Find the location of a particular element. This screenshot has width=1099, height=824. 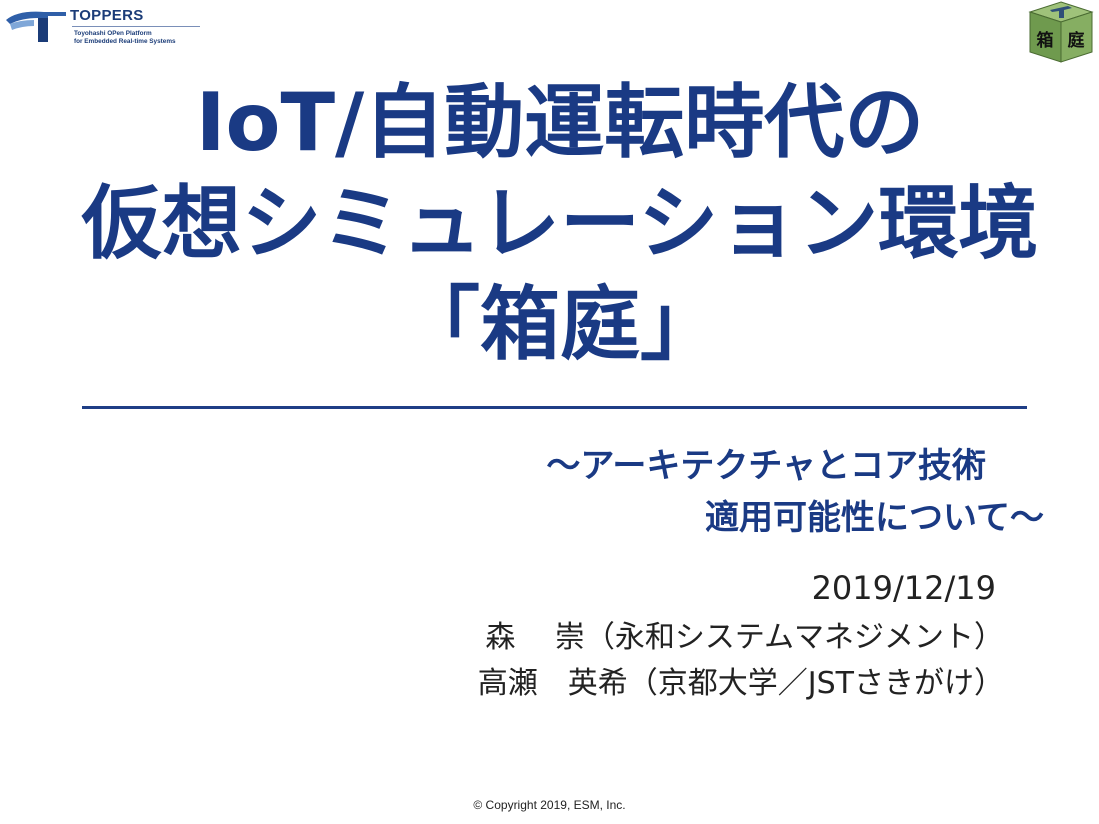

title-line-1: IoT/自動運転時代の is located at coordinates (560, 122).